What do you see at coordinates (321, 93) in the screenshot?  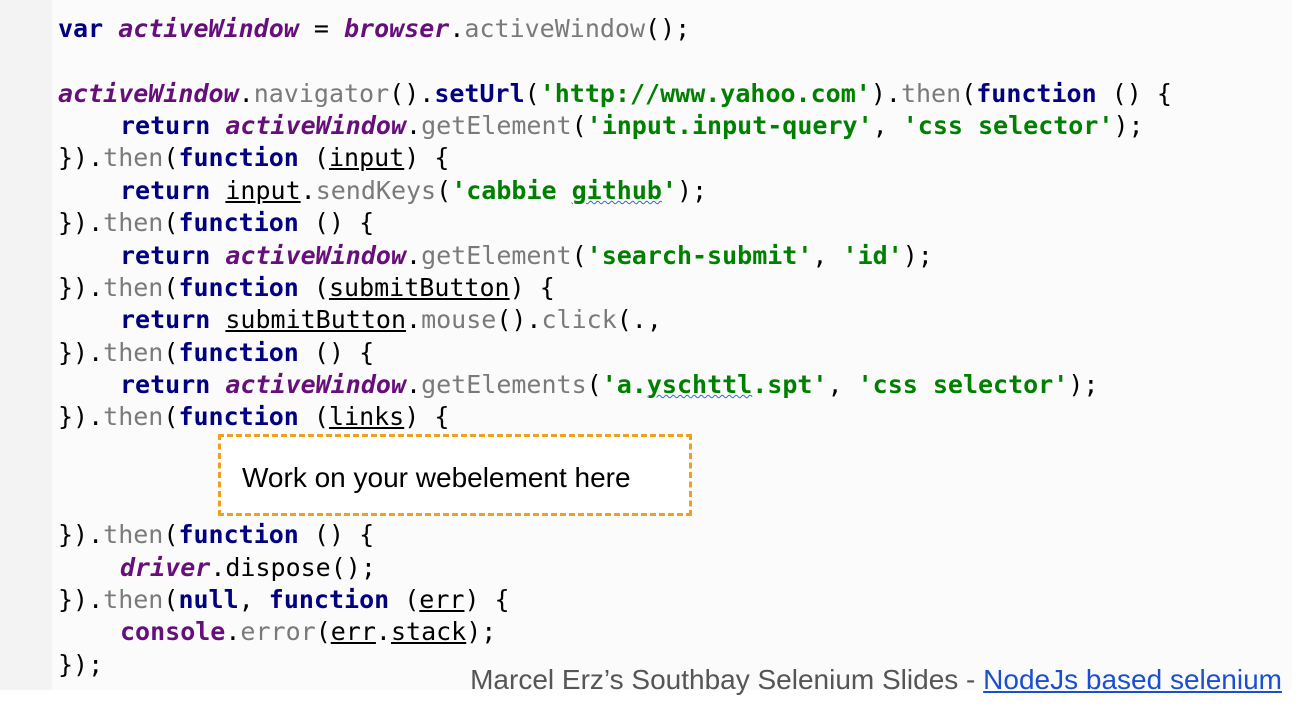 I see `method: navigator` at bounding box center [321, 93].